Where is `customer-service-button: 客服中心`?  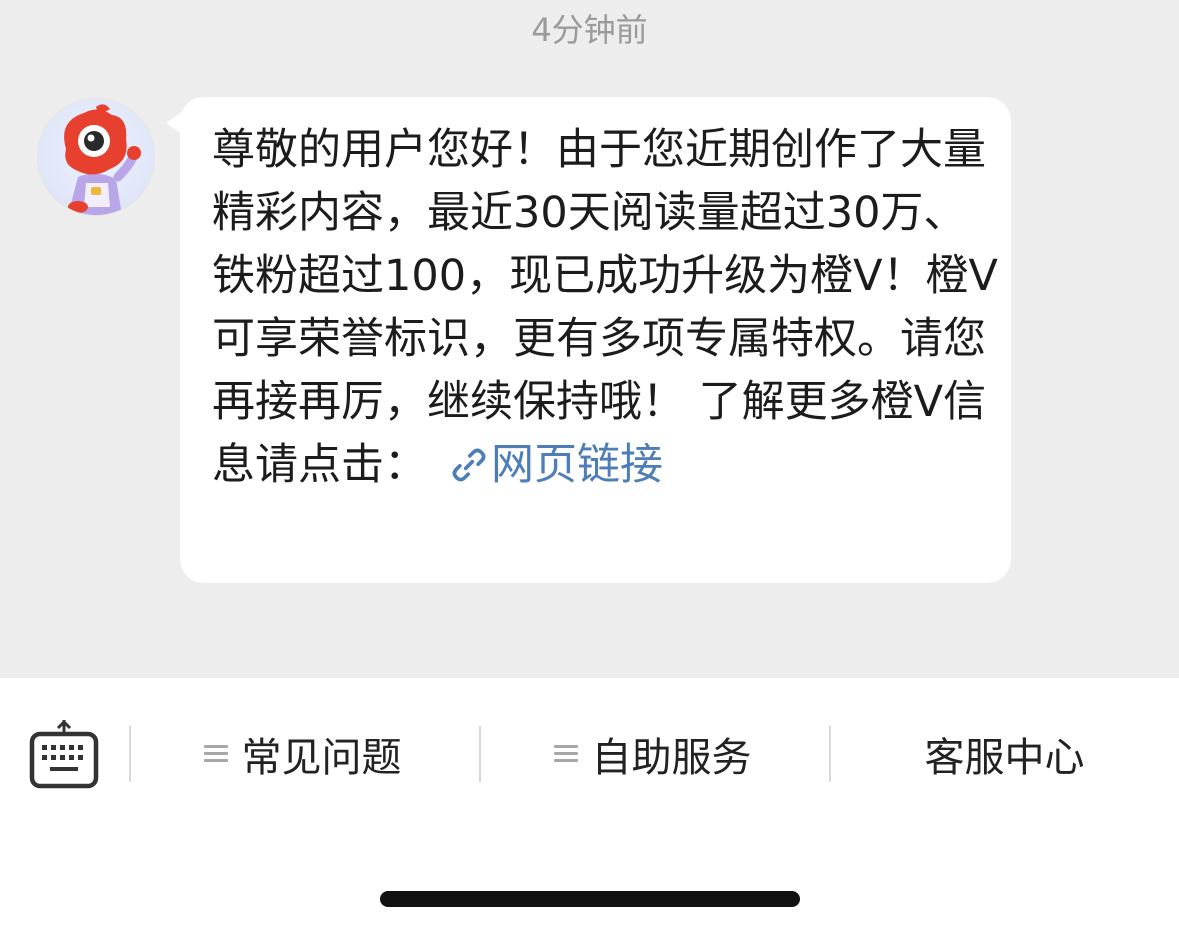
customer-service-button: 客服中心 is located at coordinates (1004, 754).